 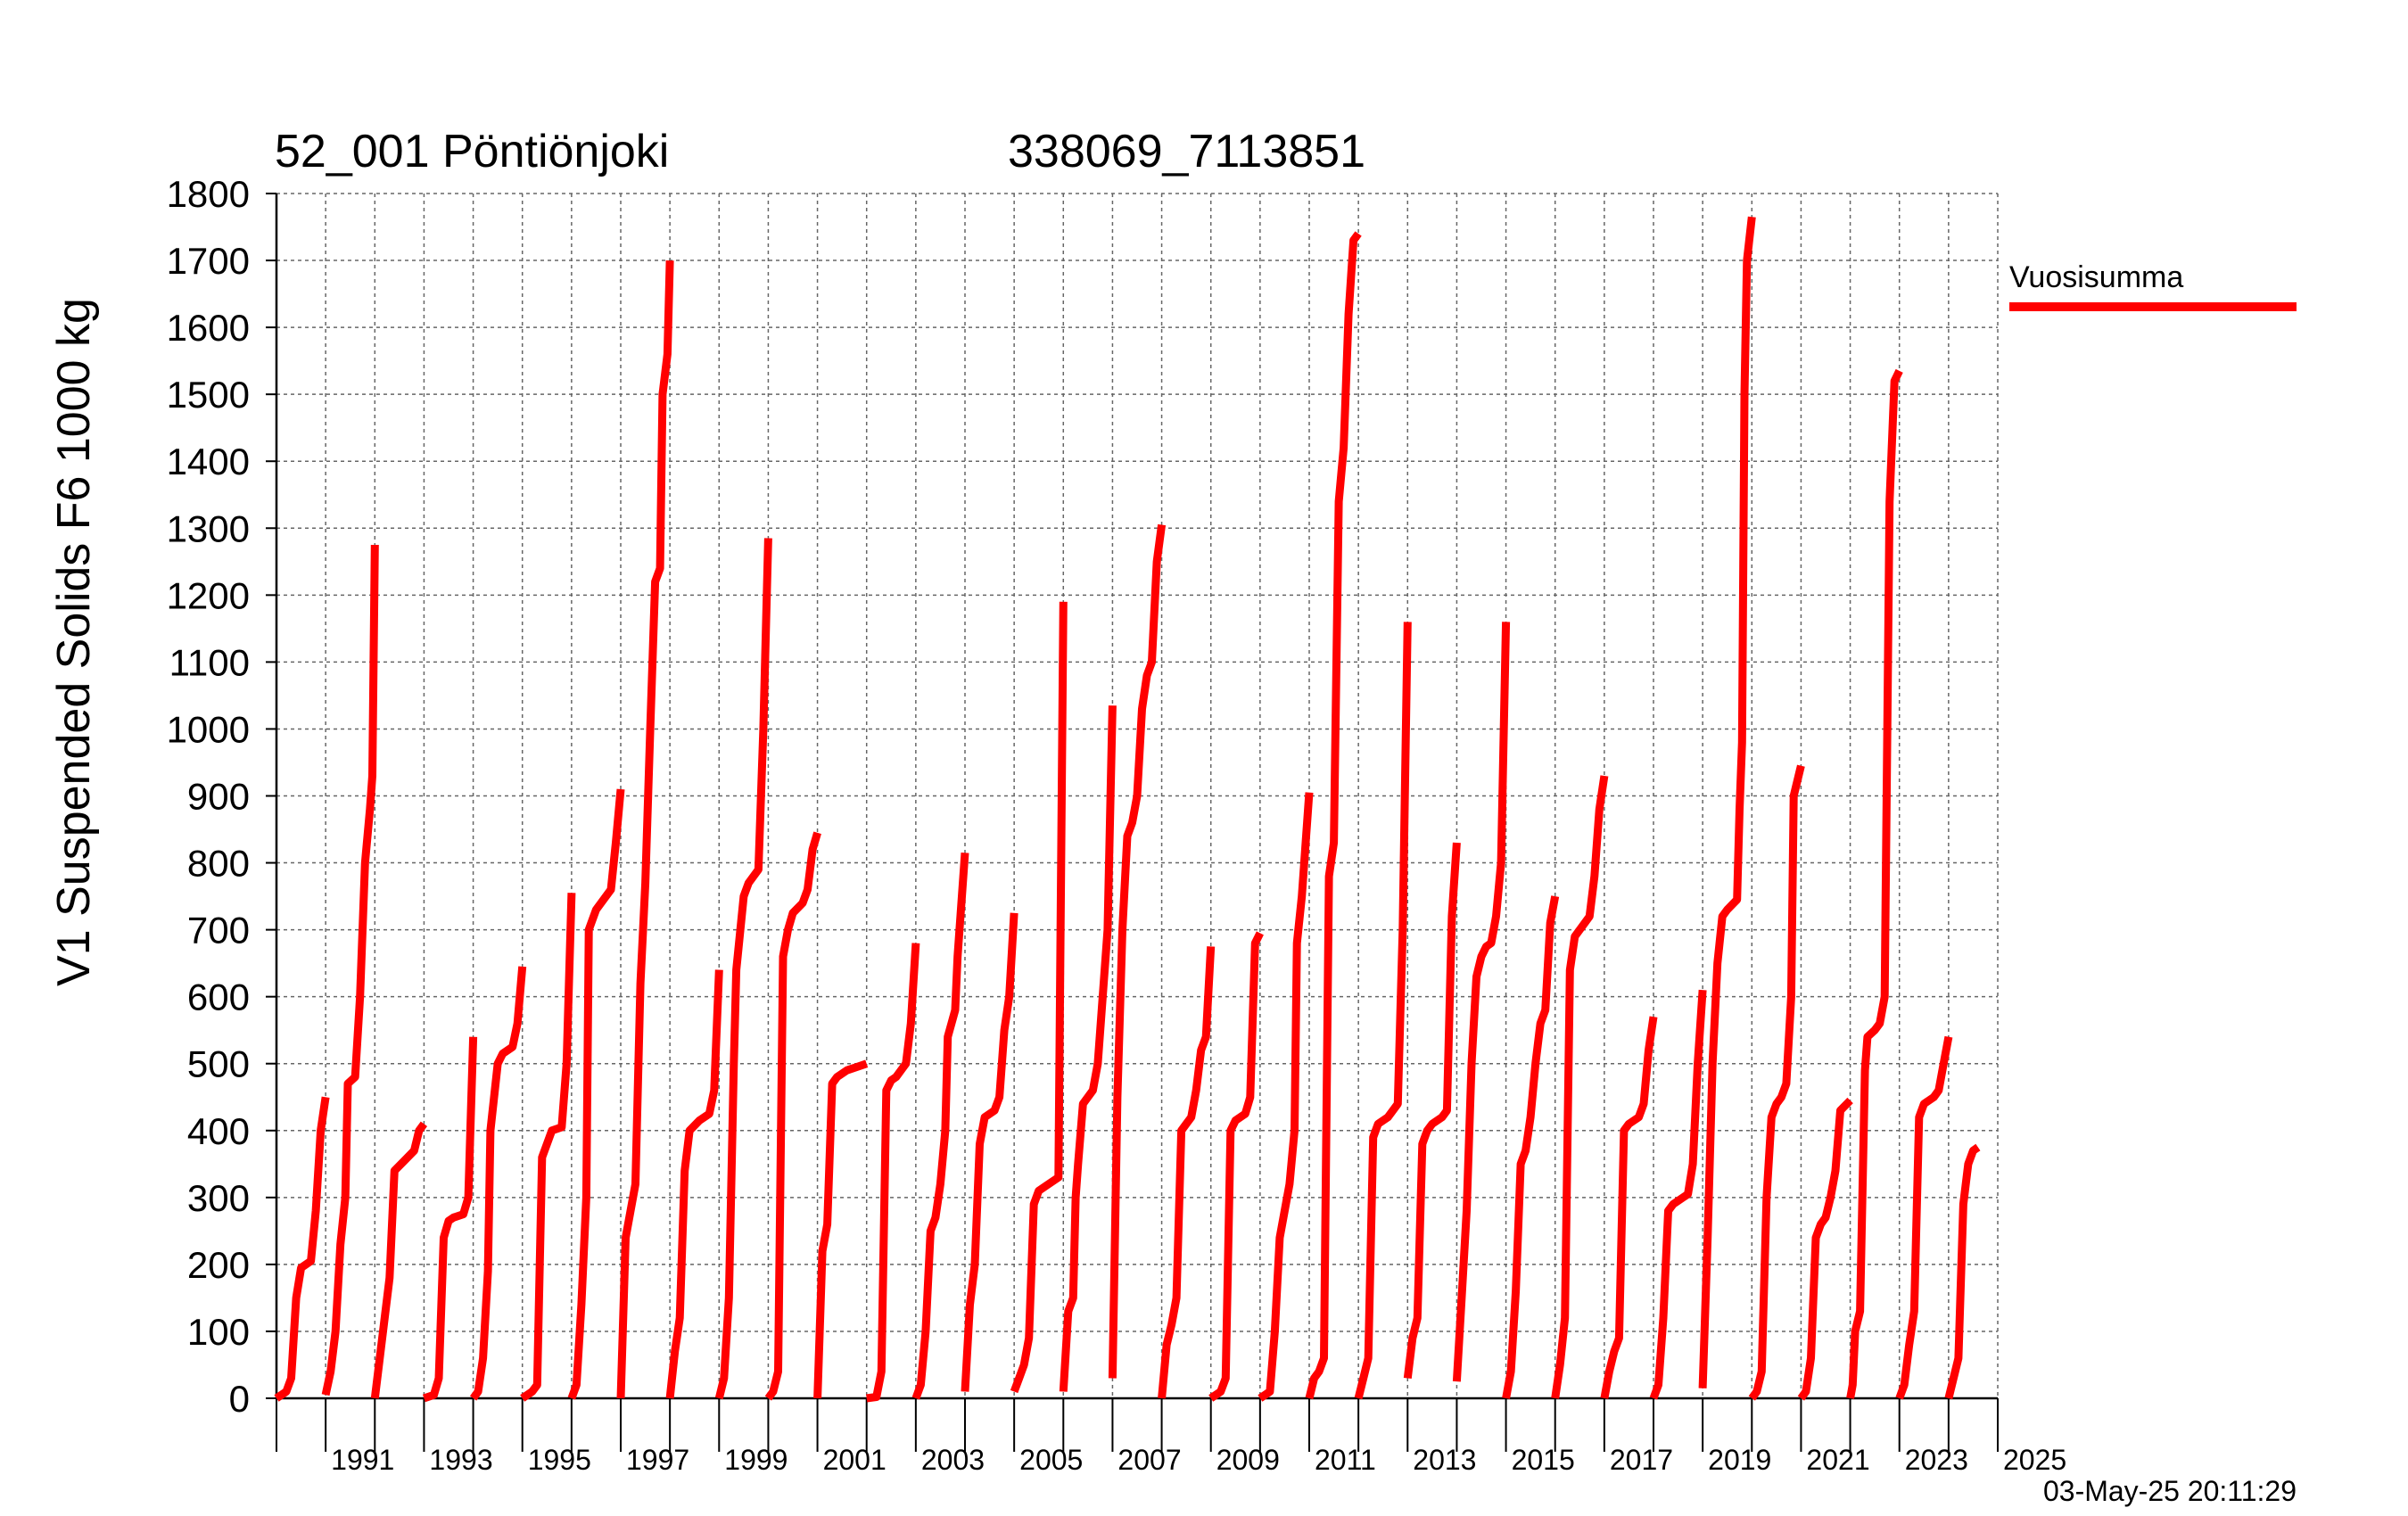 What do you see at coordinates (208, 328) in the screenshot?
I see `y-tick-label-1600: 1600` at bounding box center [208, 328].